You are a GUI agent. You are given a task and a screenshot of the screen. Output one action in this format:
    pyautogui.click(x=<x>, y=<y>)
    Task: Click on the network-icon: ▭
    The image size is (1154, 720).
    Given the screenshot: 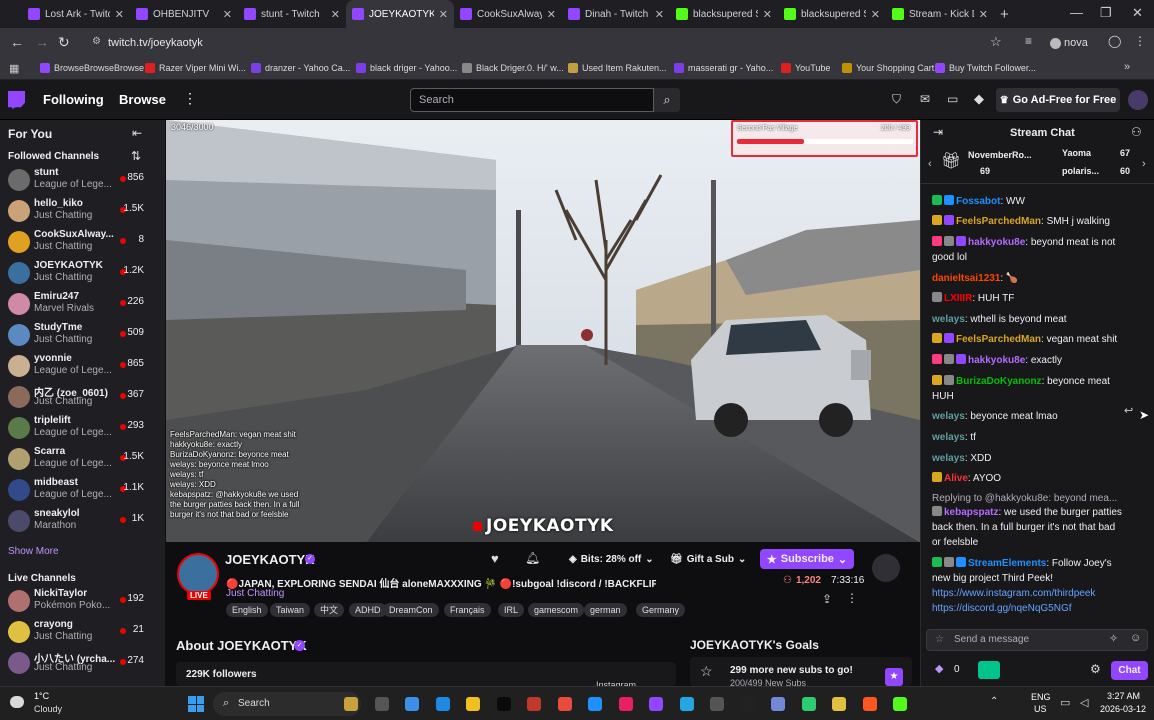 What is the action you would take?
    pyautogui.click(x=1065, y=702)
    